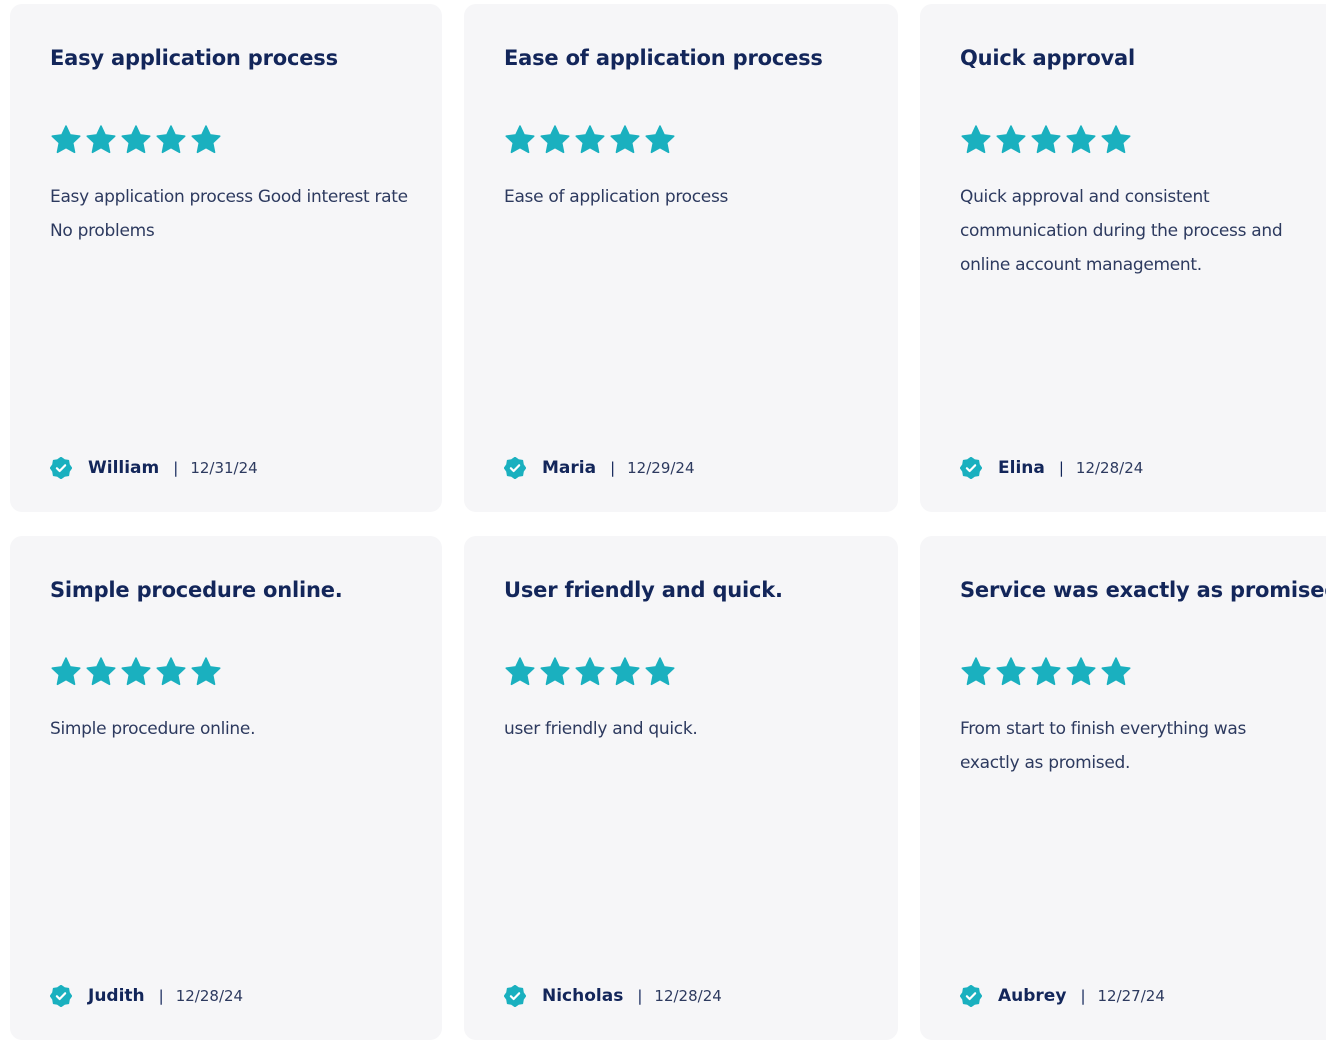 The image size is (1326, 1040). I want to click on review-title: Easy application process, so click(194, 58).